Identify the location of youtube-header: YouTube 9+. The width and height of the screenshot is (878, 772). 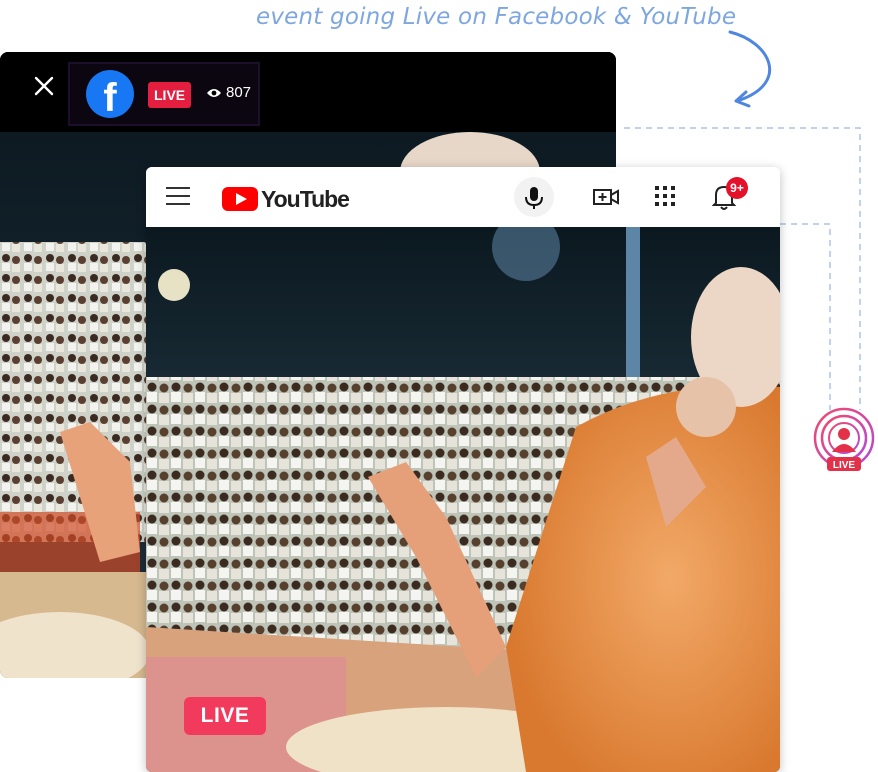
(463, 197).